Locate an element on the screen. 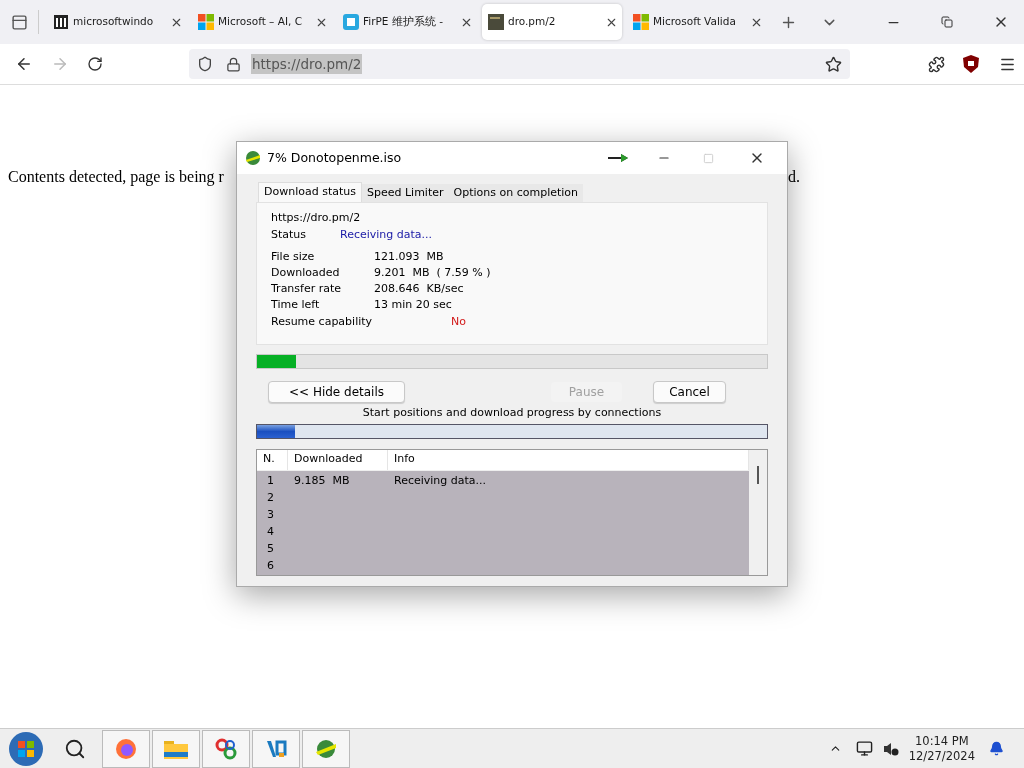  scrollbar is located at coordinates (758, 512).